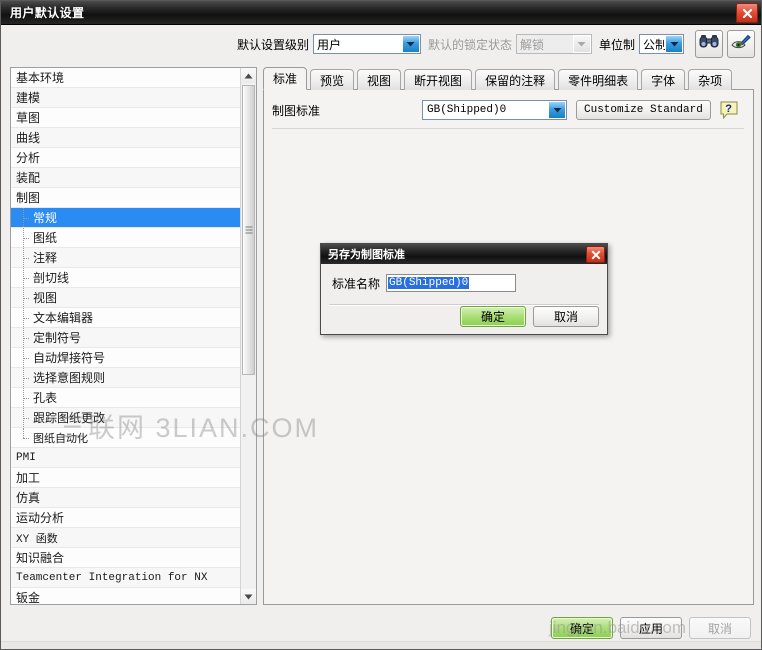 The width and height of the screenshot is (762, 650). I want to click on tree-item-label: 图纸, so click(45, 238).